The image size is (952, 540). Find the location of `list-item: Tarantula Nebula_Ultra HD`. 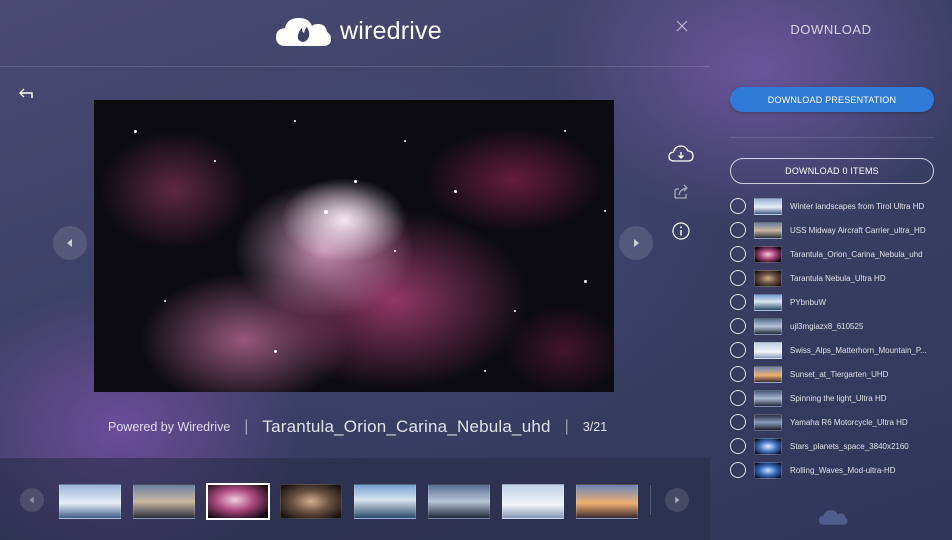

list-item: Tarantula Nebula_Ultra HD is located at coordinates (841, 278).